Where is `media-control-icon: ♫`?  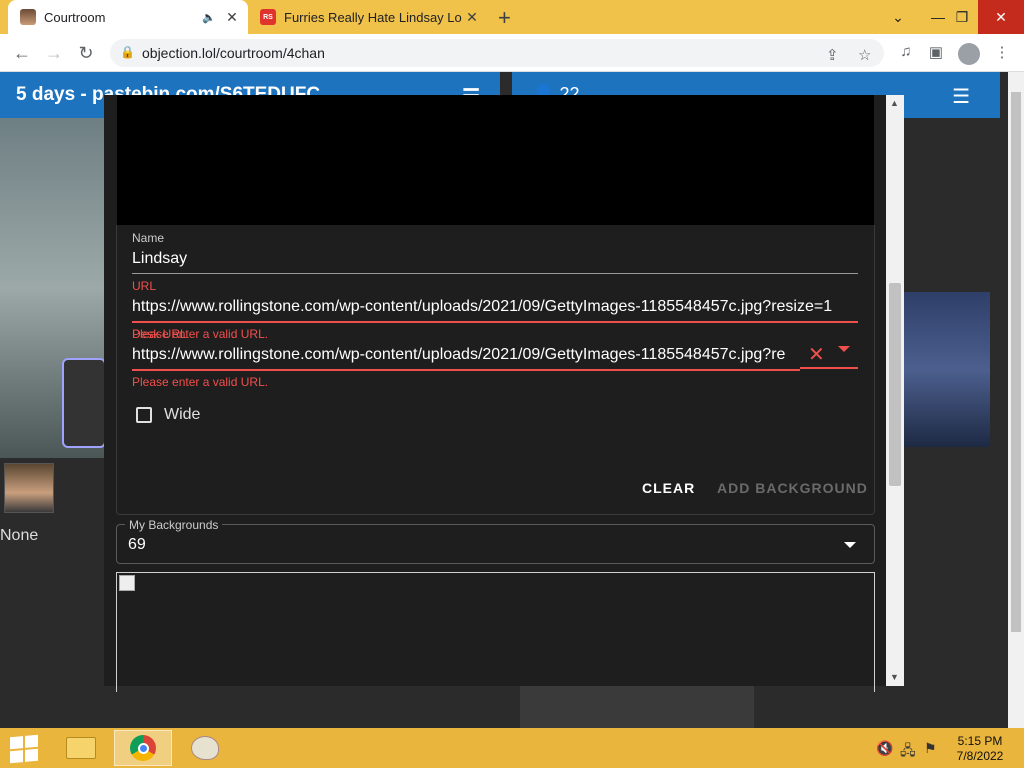
media-control-icon: ♫ is located at coordinates (906, 53).